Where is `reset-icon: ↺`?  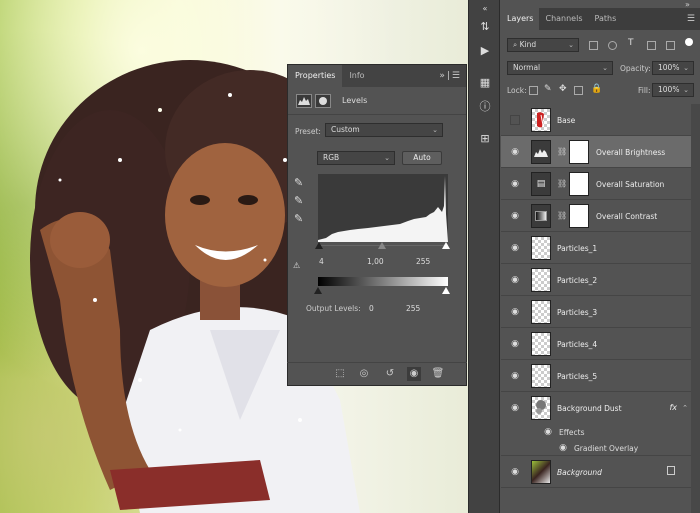 reset-icon: ↺ is located at coordinates (390, 374).